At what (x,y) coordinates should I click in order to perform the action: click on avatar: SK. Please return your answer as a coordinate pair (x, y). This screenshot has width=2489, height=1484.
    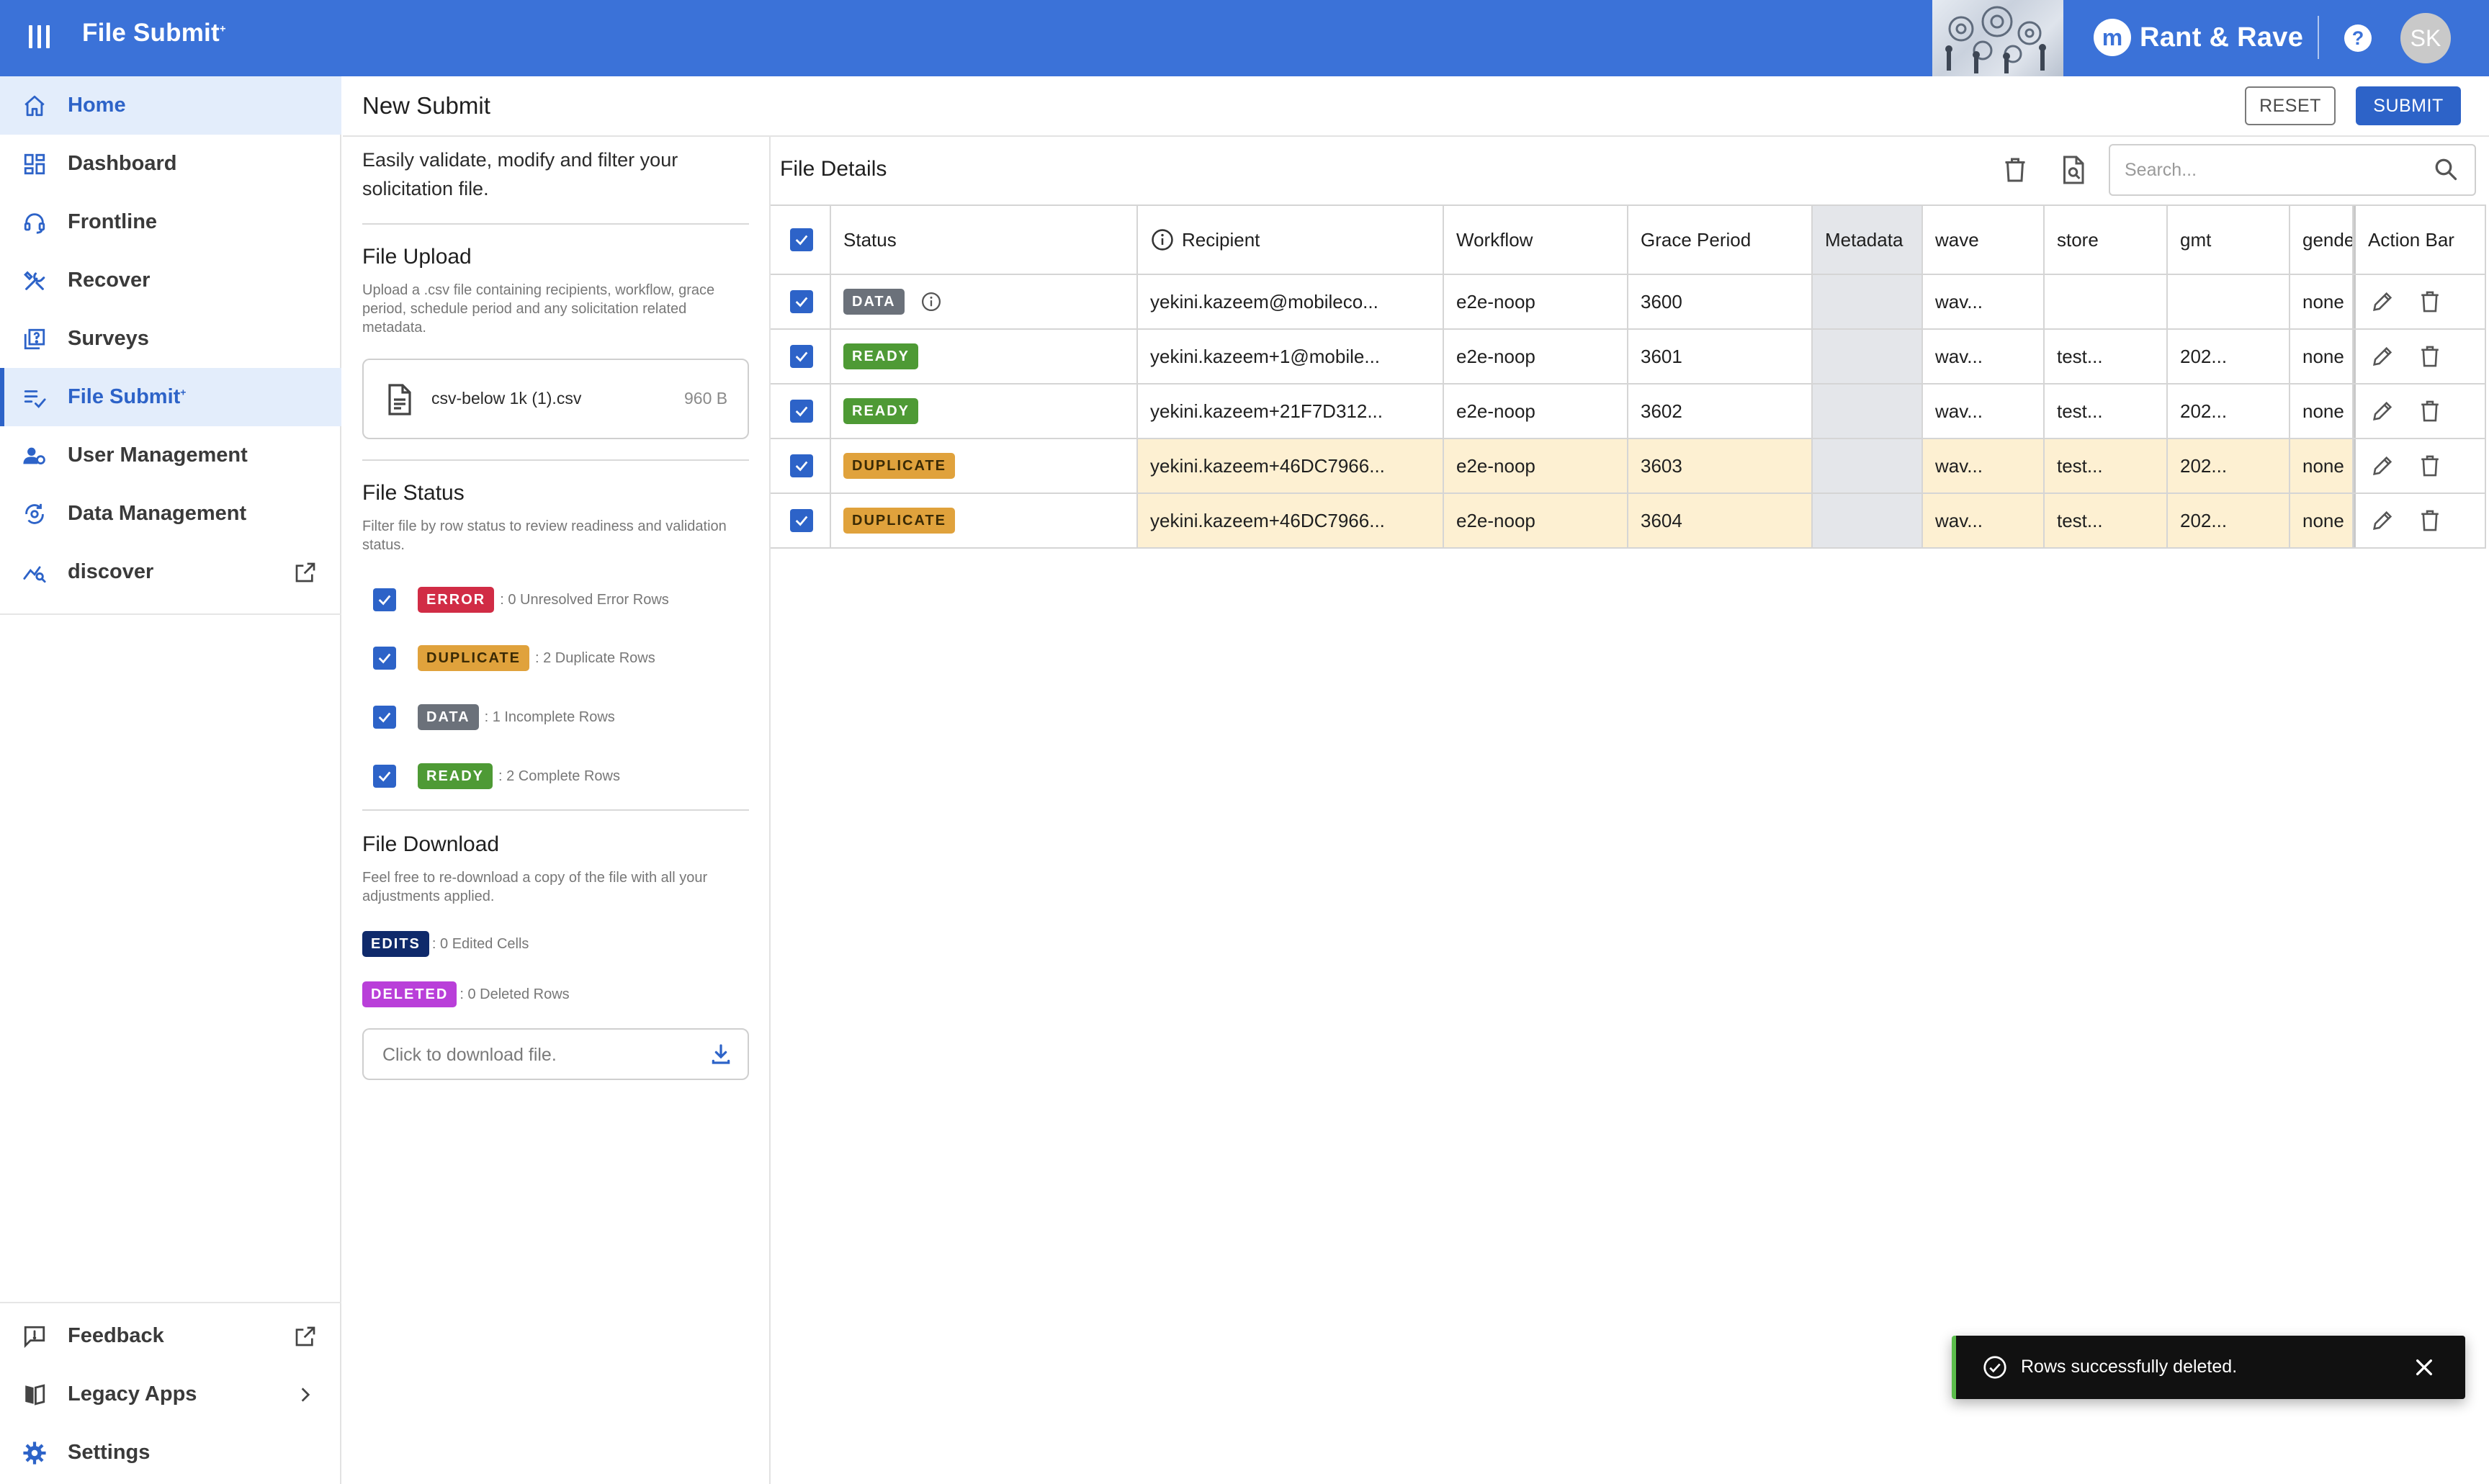
    Looking at the image, I should click on (2425, 38).